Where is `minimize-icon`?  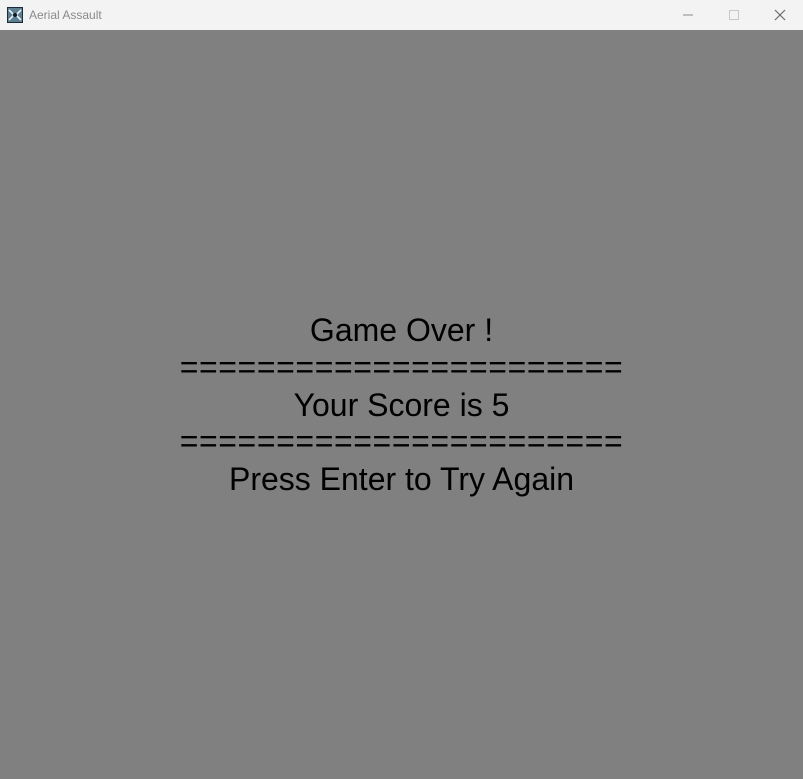 minimize-icon is located at coordinates (688, 15).